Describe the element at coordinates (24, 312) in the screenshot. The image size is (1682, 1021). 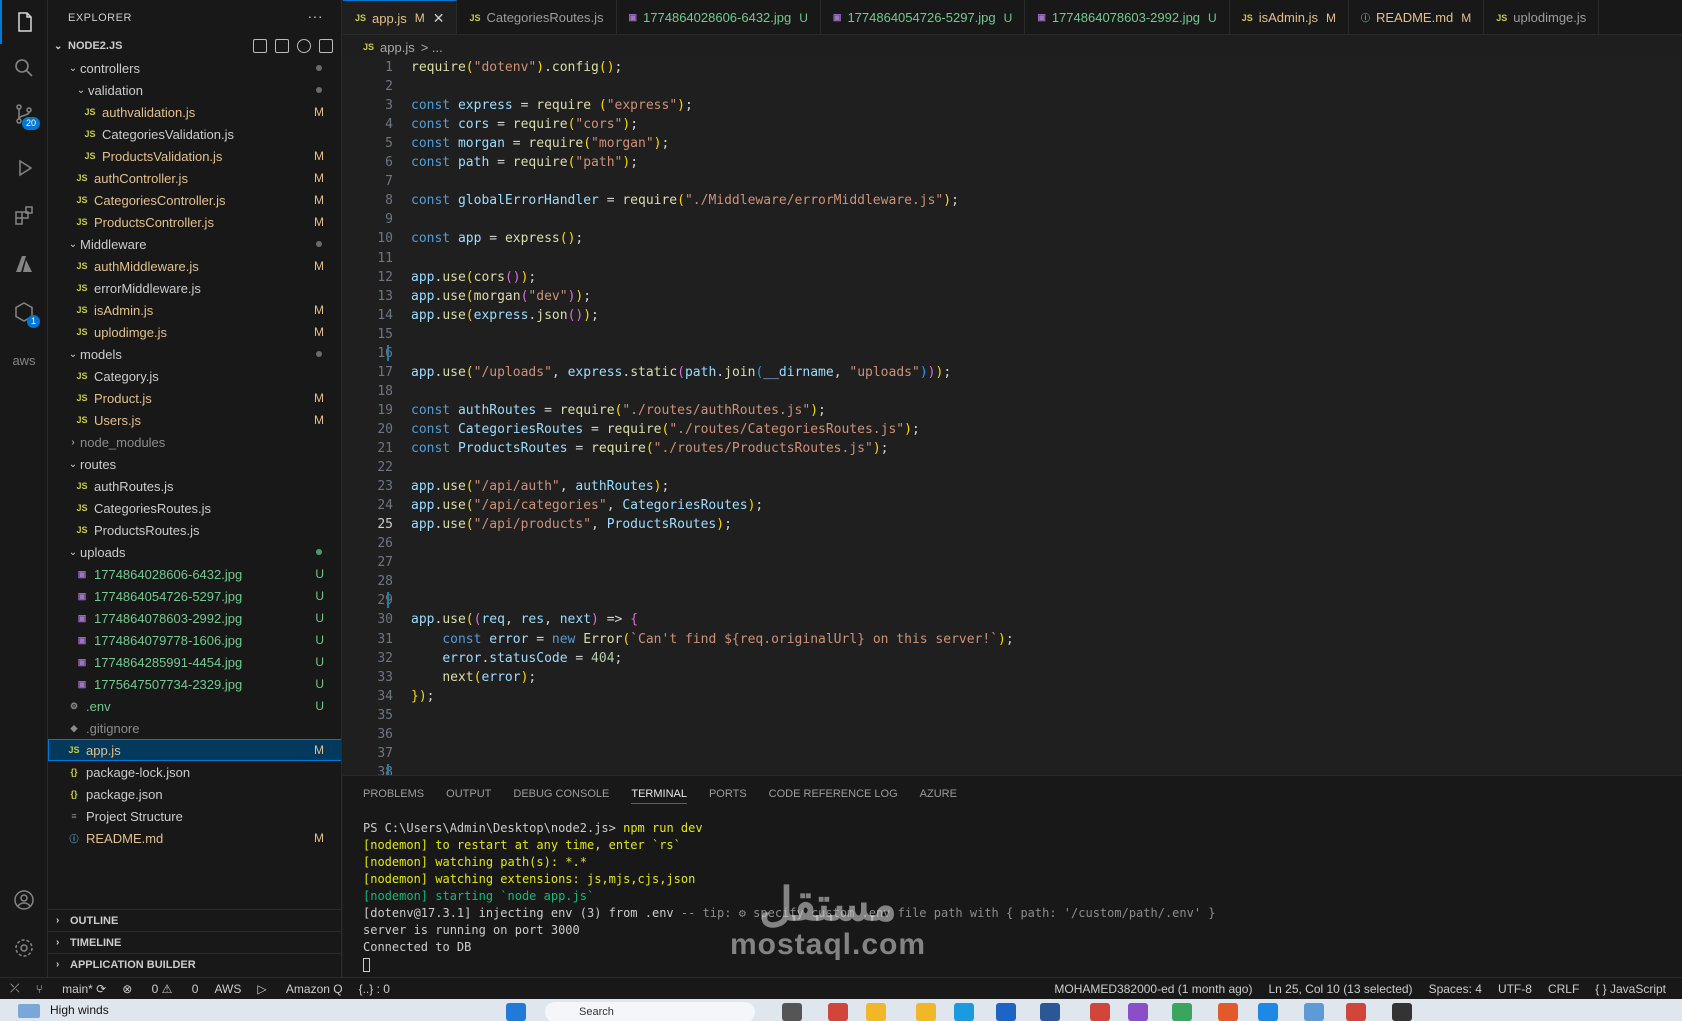
I see `docker-icon: 1` at that location.